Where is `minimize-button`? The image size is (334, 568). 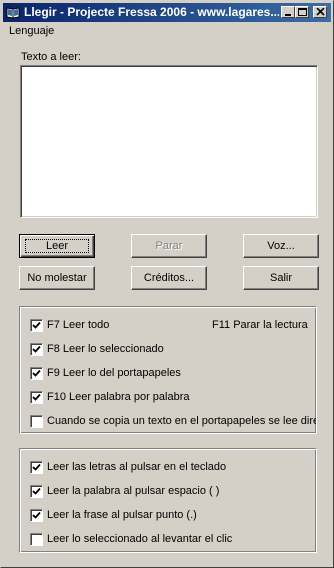
minimize-button is located at coordinates (288, 12).